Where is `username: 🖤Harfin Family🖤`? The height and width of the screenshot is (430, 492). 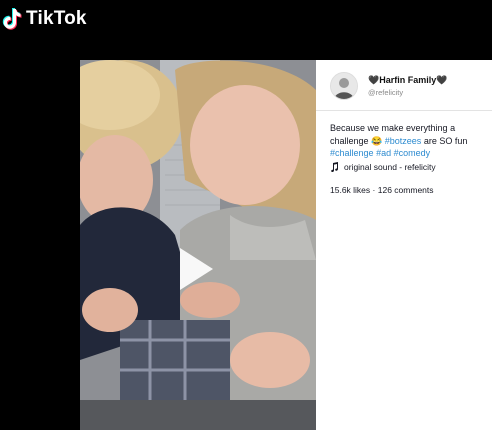 username: 🖤Harfin Family🖤 is located at coordinates (407, 80).